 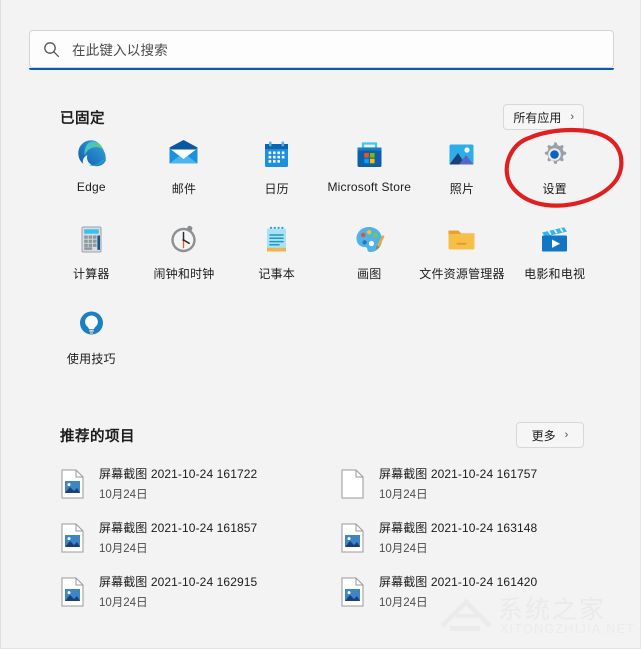 What do you see at coordinates (97, 436) in the screenshot?
I see `recommended-title: 推荐的项目` at bounding box center [97, 436].